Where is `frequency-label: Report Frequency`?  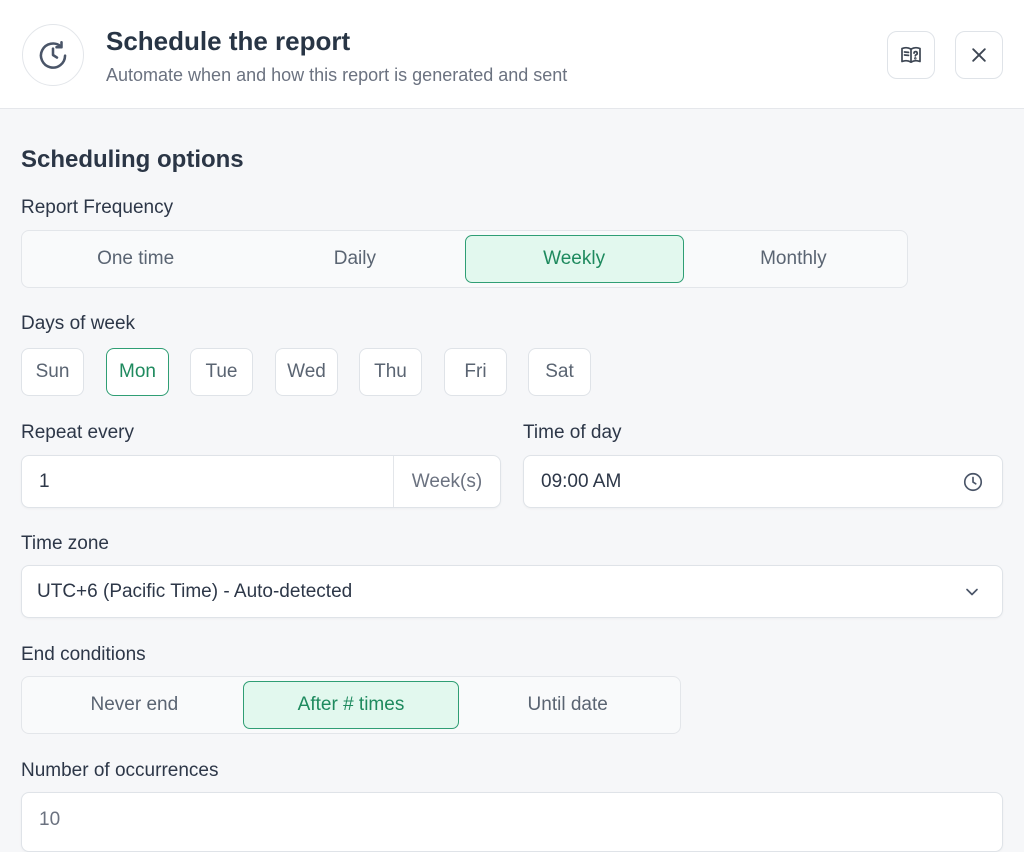
frequency-label: Report Frequency is located at coordinates (97, 208).